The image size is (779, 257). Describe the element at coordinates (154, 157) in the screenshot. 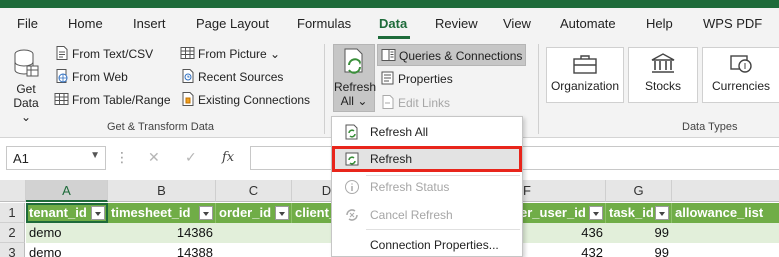

I see `cancel-icon: ✕` at that location.